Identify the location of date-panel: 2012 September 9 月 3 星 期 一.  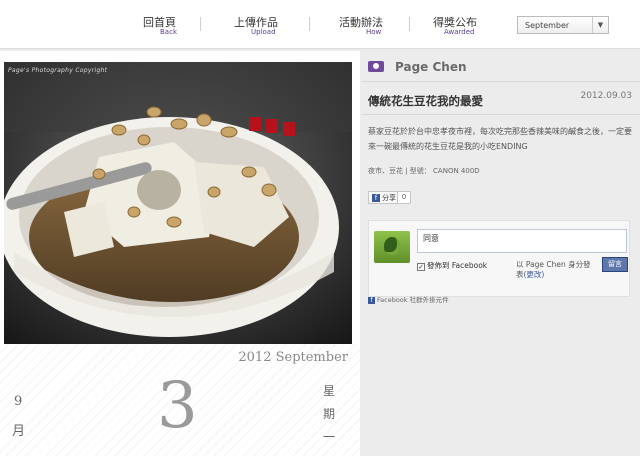
(180, 400).